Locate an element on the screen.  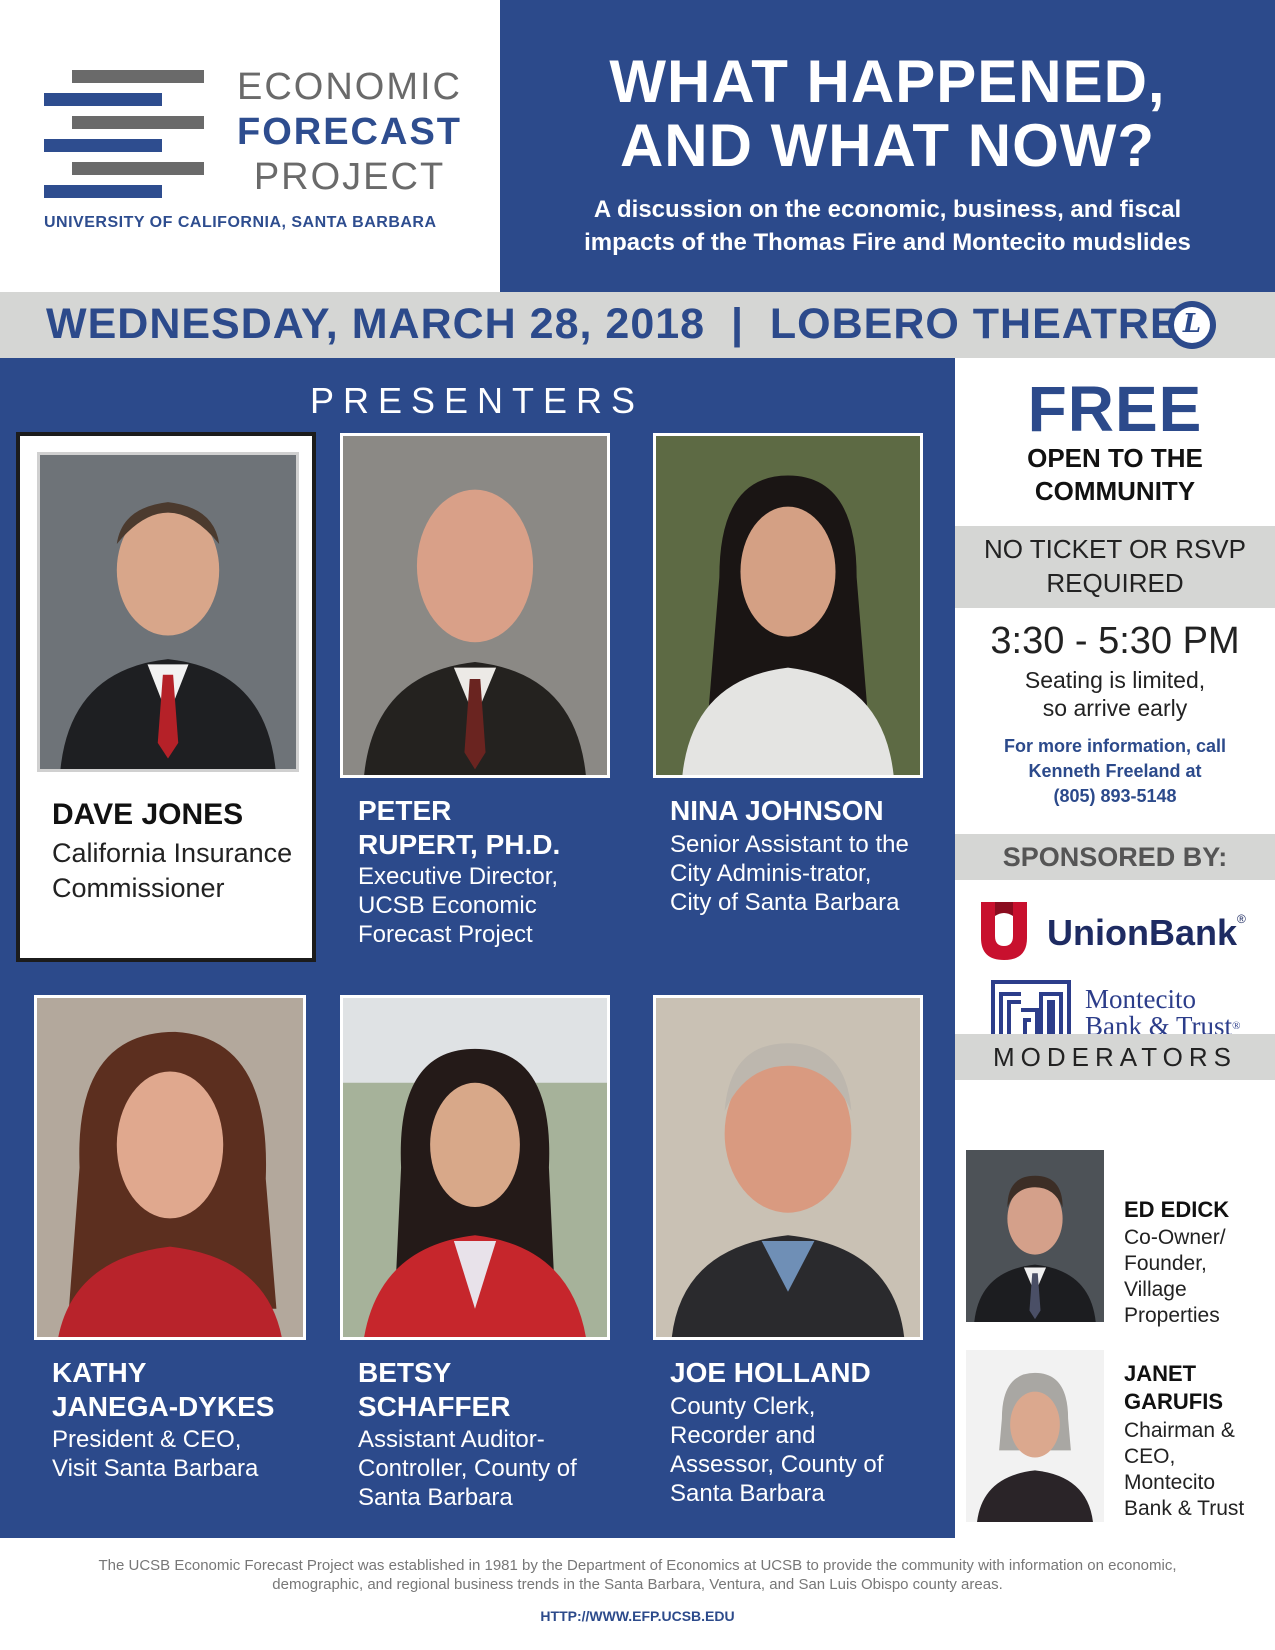
open-to-community: OPEN TO THE COMMUNITY is located at coordinates (1115, 475).